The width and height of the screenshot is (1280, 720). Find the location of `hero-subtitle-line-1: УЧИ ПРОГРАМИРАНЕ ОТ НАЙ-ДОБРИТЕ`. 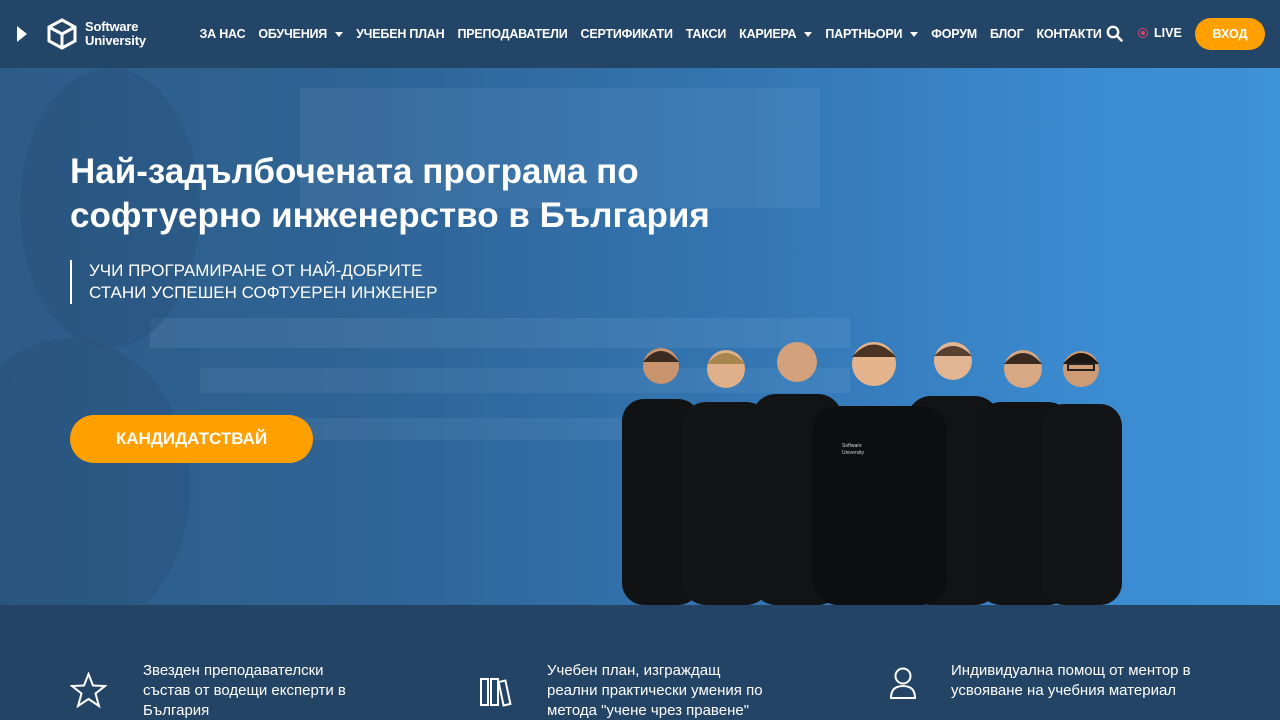

hero-subtitle-line-1: УЧИ ПРОГРАМИРАНЕ ОТ НАЙ-ДОБРИТЕ is located at coordinates (256, 270).